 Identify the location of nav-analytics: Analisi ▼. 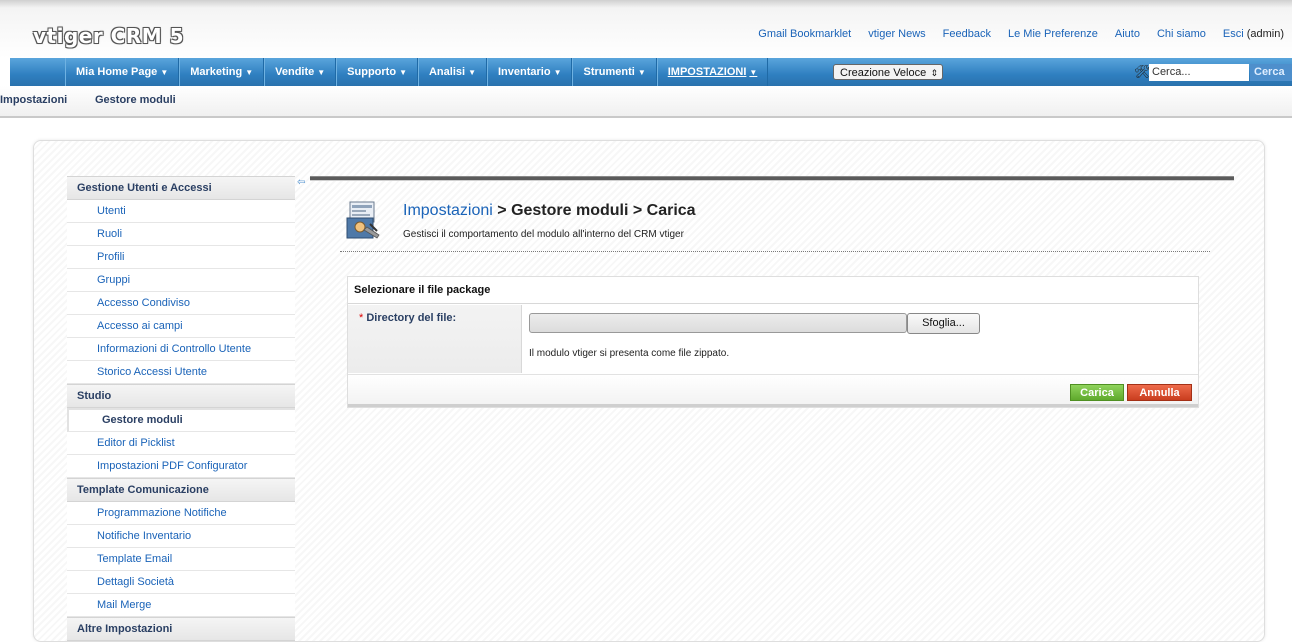
(452, 72).